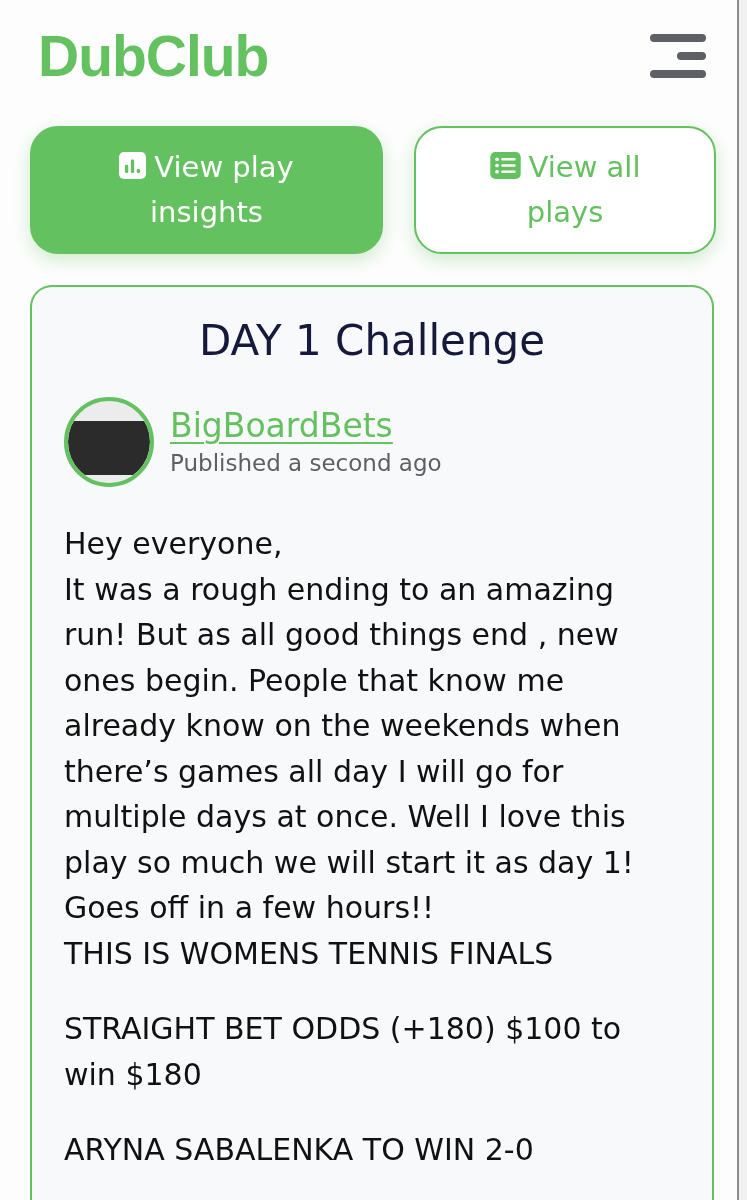 The height and width of the screenshot is (1200, 747). What do you see at coordinates (206, 190) in the screenshot?
I see `view-insights-button: View play insights` at bounding box center [206, 190].